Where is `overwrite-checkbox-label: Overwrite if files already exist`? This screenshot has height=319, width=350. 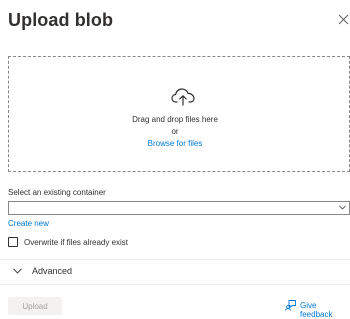
overwrite-checkbox-label: Overwrite if files already exist is located at coordinates (76, 242).